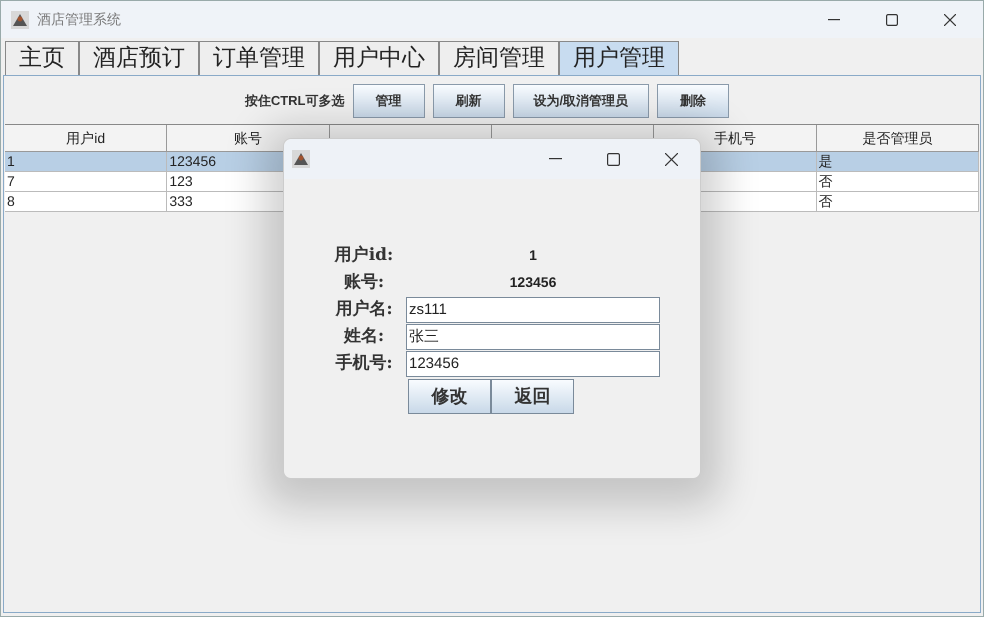  Describe the element at coordinates (11, 181) in the screenshot. I see `table-cell: 7` at that location.